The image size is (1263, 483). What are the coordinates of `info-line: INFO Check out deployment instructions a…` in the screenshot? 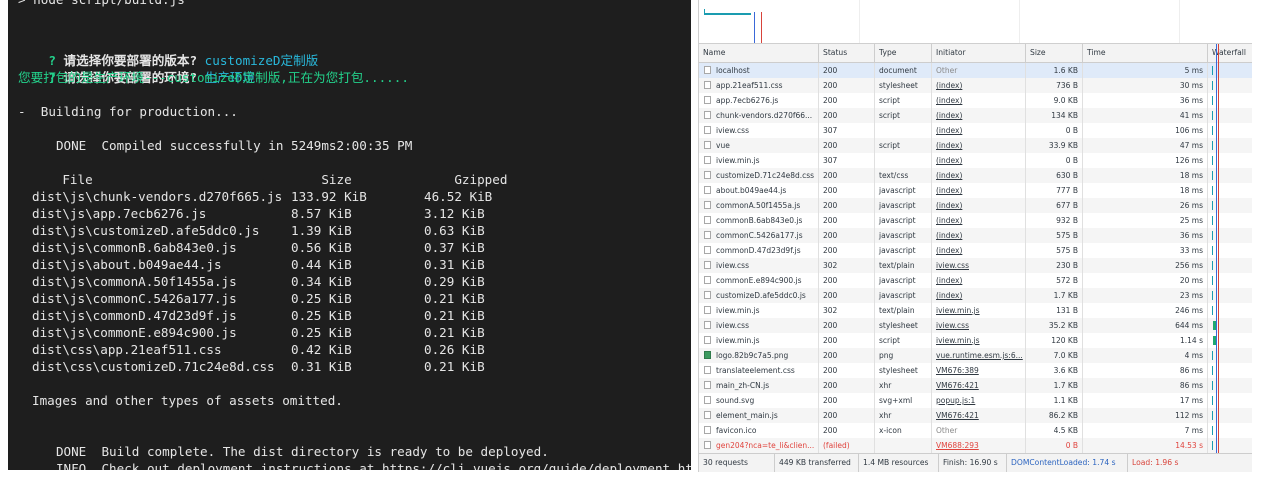 It's located at (354, 456).